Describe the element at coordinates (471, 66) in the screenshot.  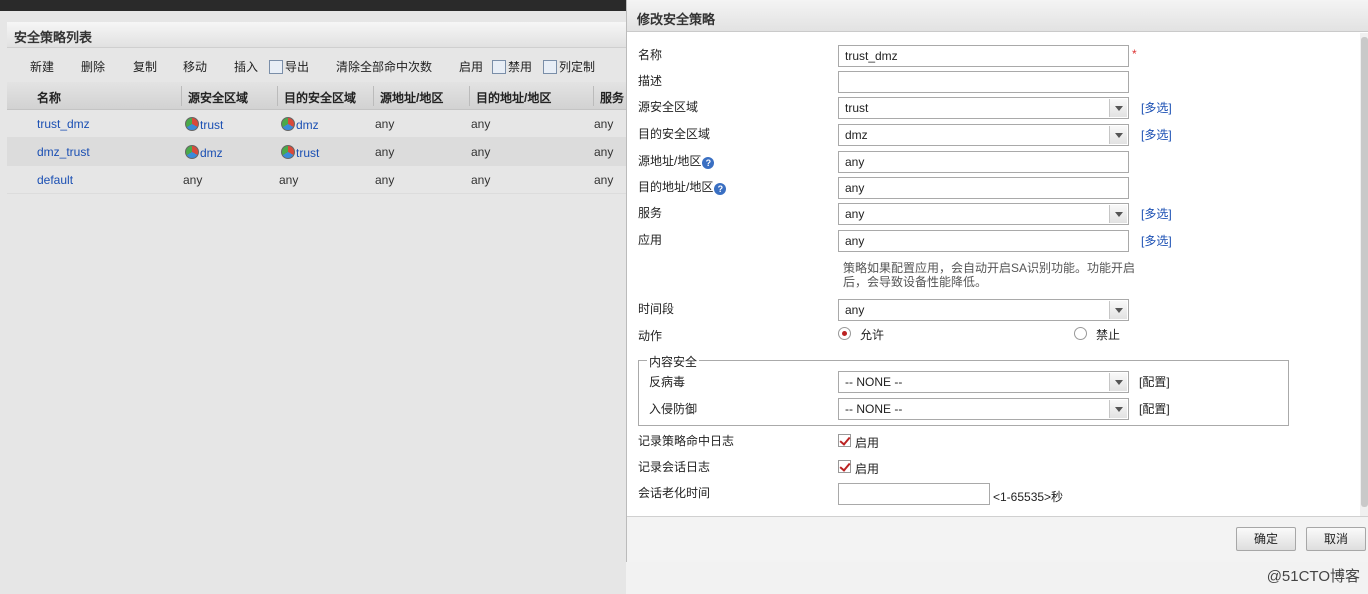
I see `enable-button: 启用` at that location.